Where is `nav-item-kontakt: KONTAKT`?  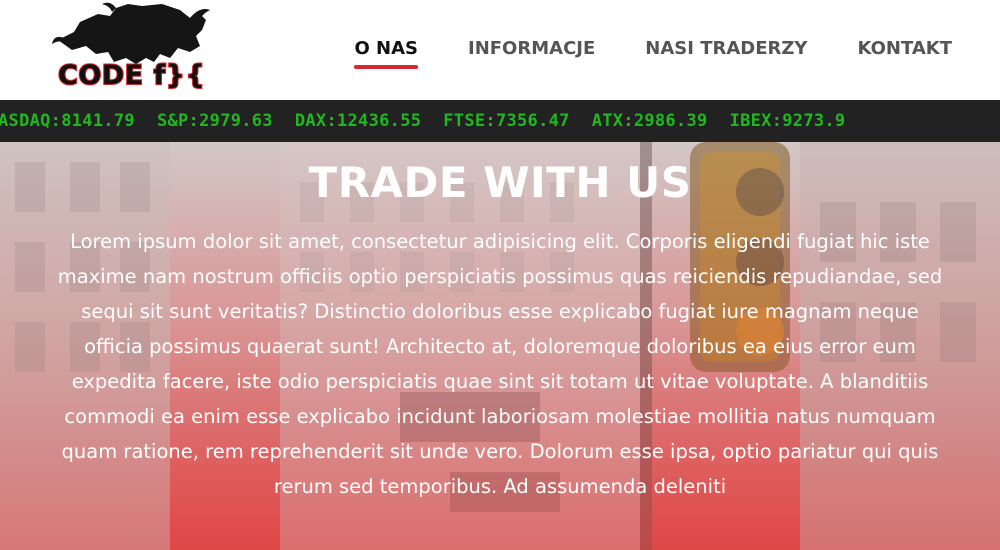 nav-item-kontakt: KONTAKT is located at coordinates (904, 48).